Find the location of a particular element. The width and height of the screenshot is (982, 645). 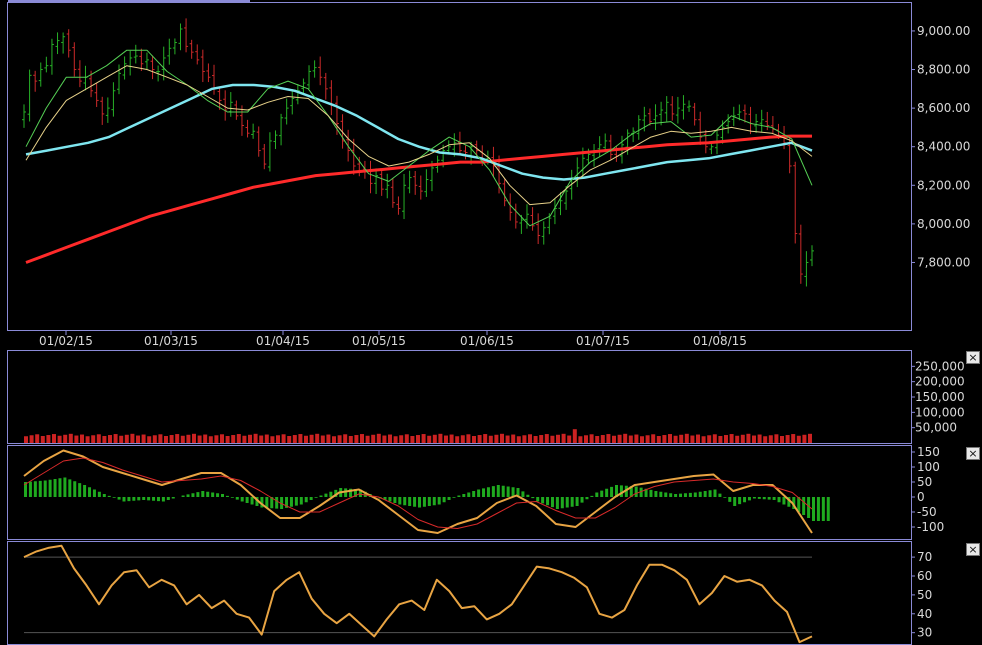

macd-axis-tick-label: 50 is located at coordinates (924, 482).